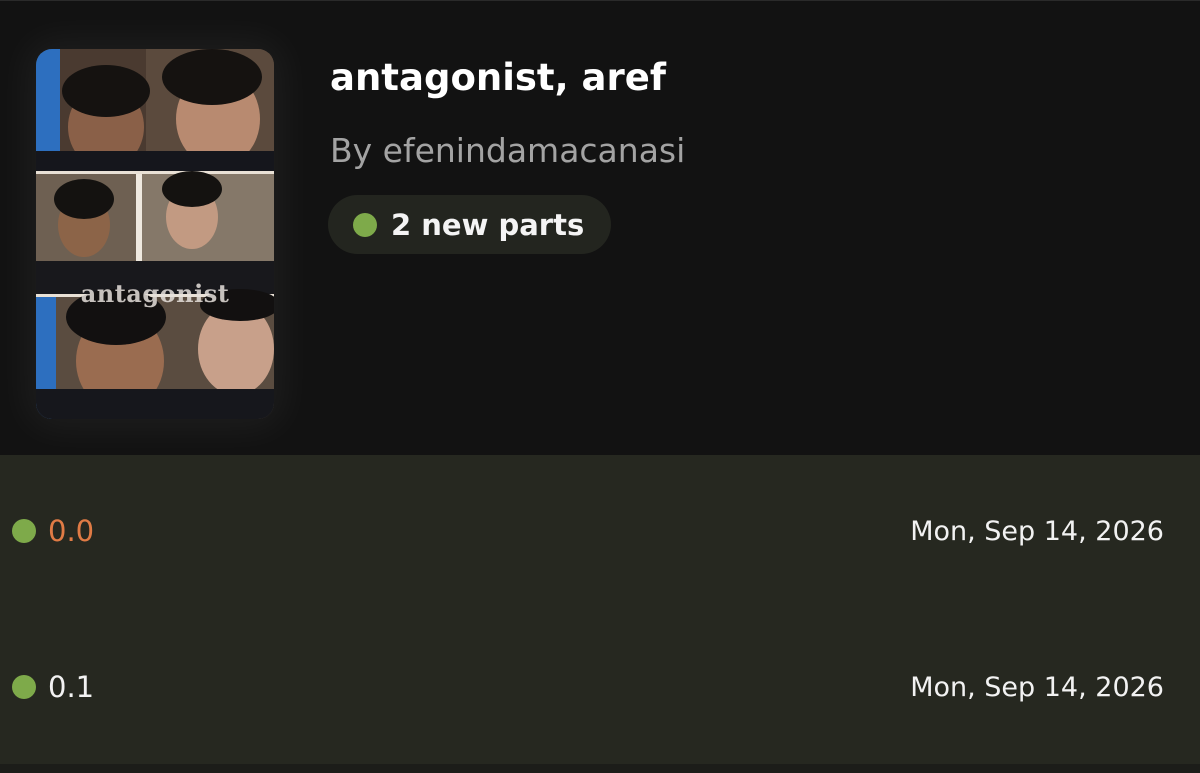 The image size is (1200, 773). I want to click on cover-collage-image, so click(155, 234).